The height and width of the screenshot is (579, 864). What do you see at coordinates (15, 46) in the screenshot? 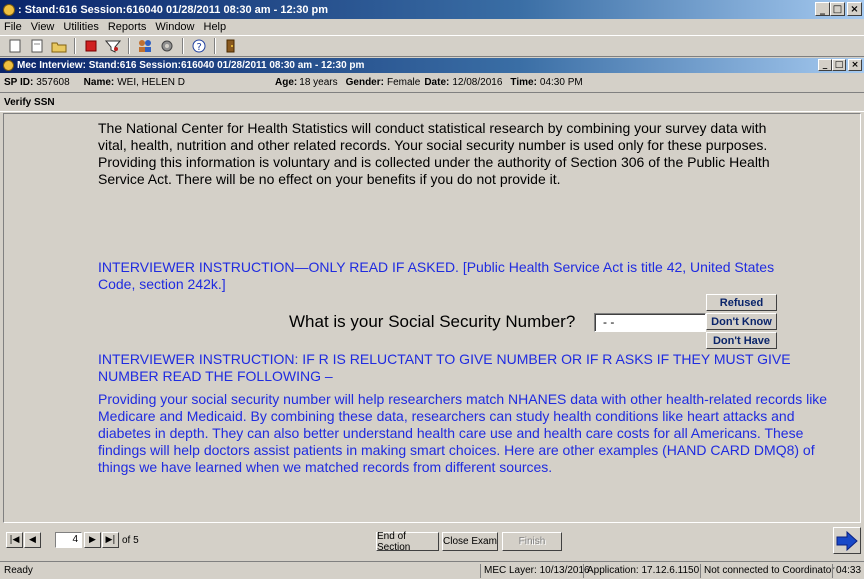
I see `new-document-icon` at bounding box center [15, 46].